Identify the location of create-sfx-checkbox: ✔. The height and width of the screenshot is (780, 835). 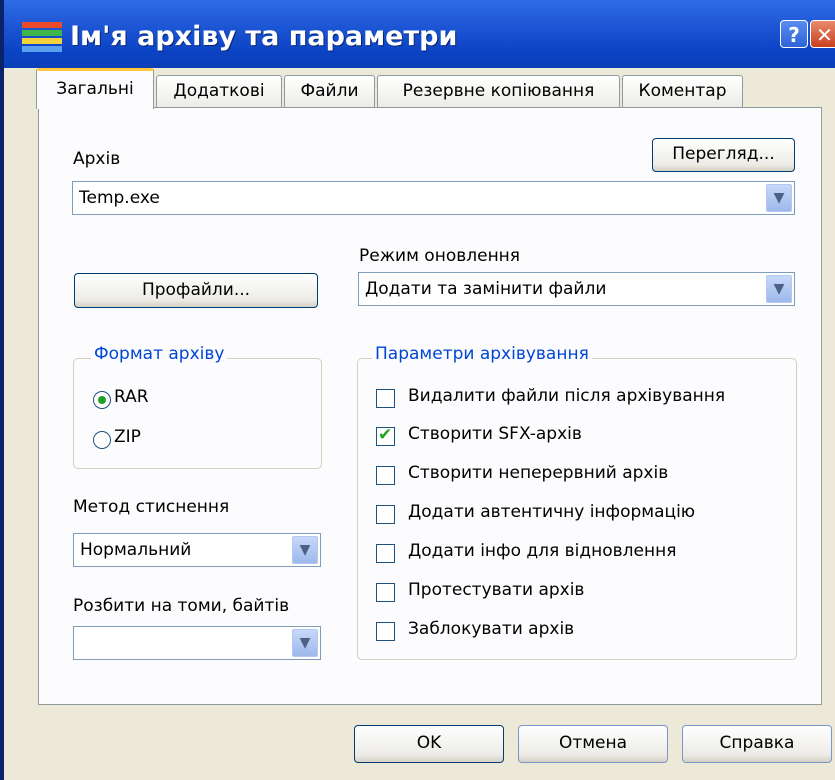
(385, 435).